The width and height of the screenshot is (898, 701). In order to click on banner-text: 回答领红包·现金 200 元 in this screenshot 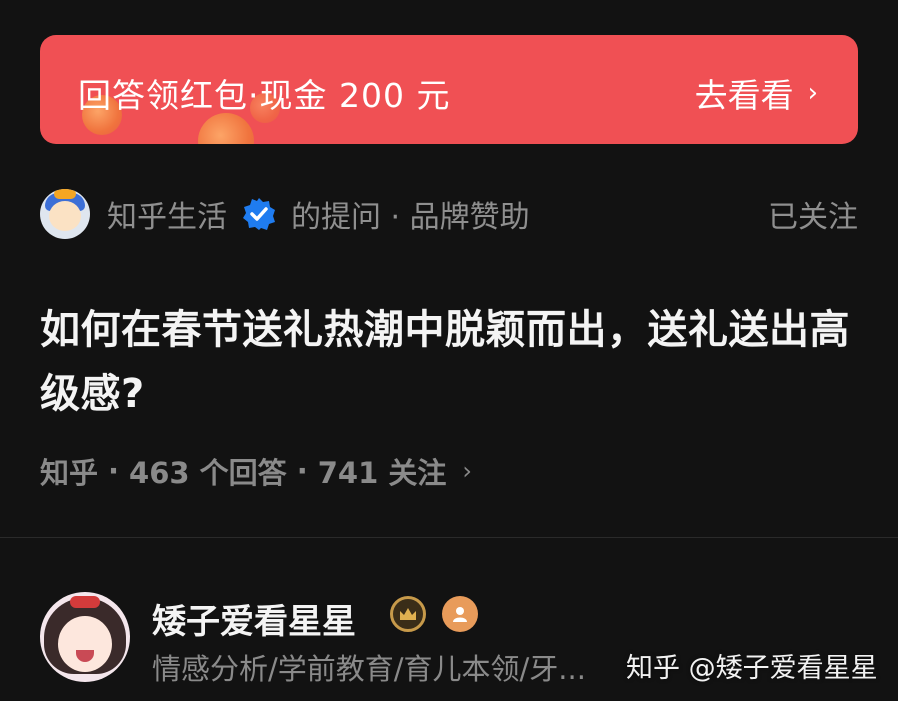, I will do `click(264, 95)`.